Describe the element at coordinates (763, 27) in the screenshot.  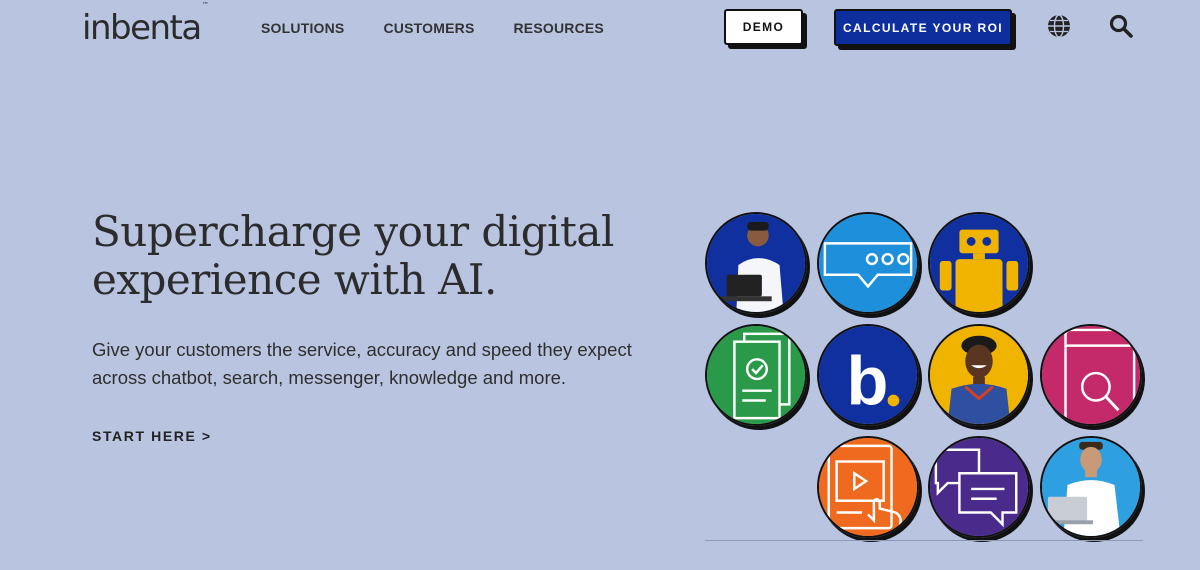
I see `demo-button: DEMO` at that location.